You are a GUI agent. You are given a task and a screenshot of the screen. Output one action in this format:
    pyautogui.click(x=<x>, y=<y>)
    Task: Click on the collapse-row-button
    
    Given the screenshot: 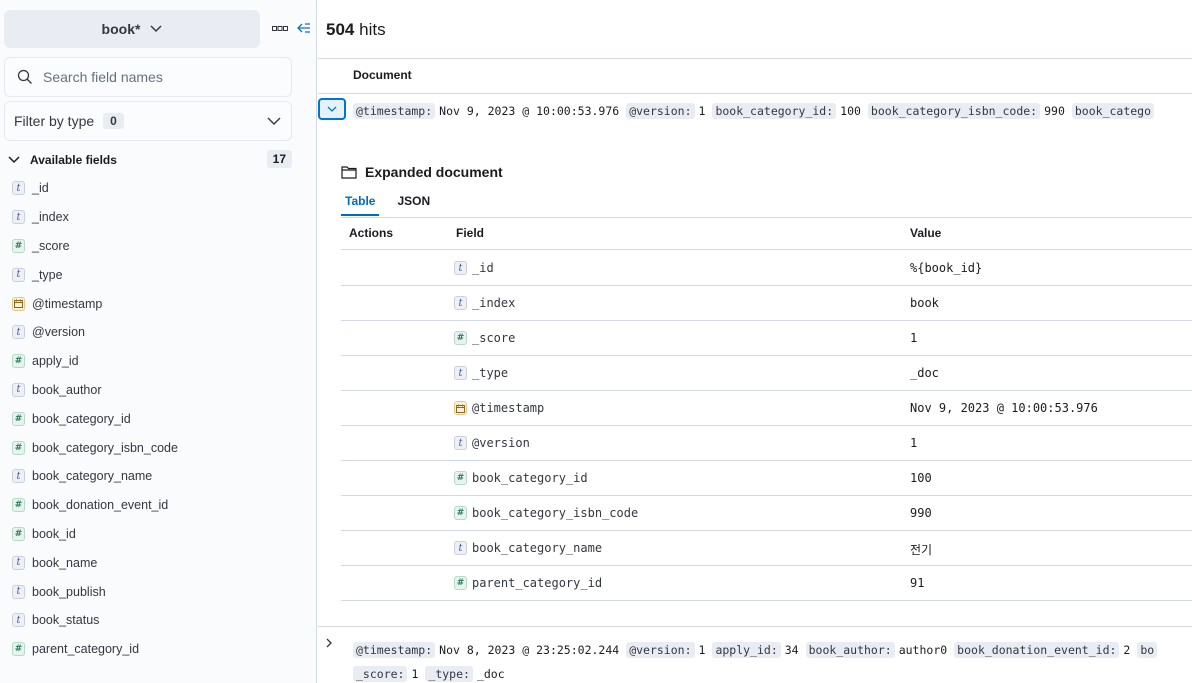 What is the action you would take?
    pyautogui.click(x=332, y=109)
    